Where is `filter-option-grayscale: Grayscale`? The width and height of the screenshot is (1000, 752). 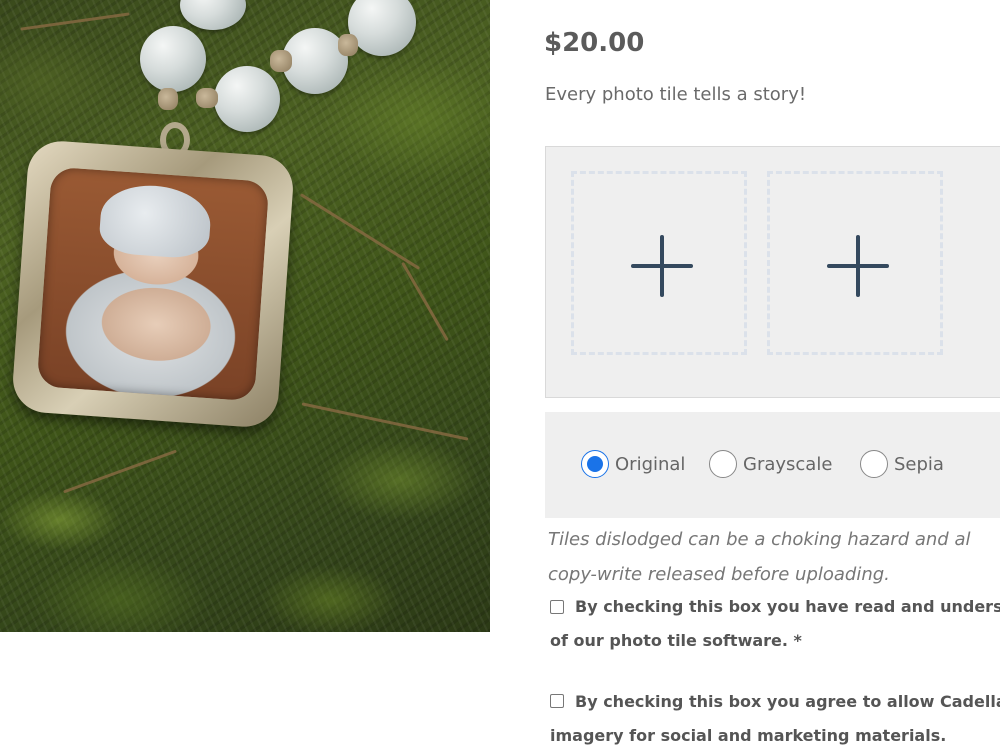 filter-option-grayscale: Grayscale is located at coordinates (770, 464).